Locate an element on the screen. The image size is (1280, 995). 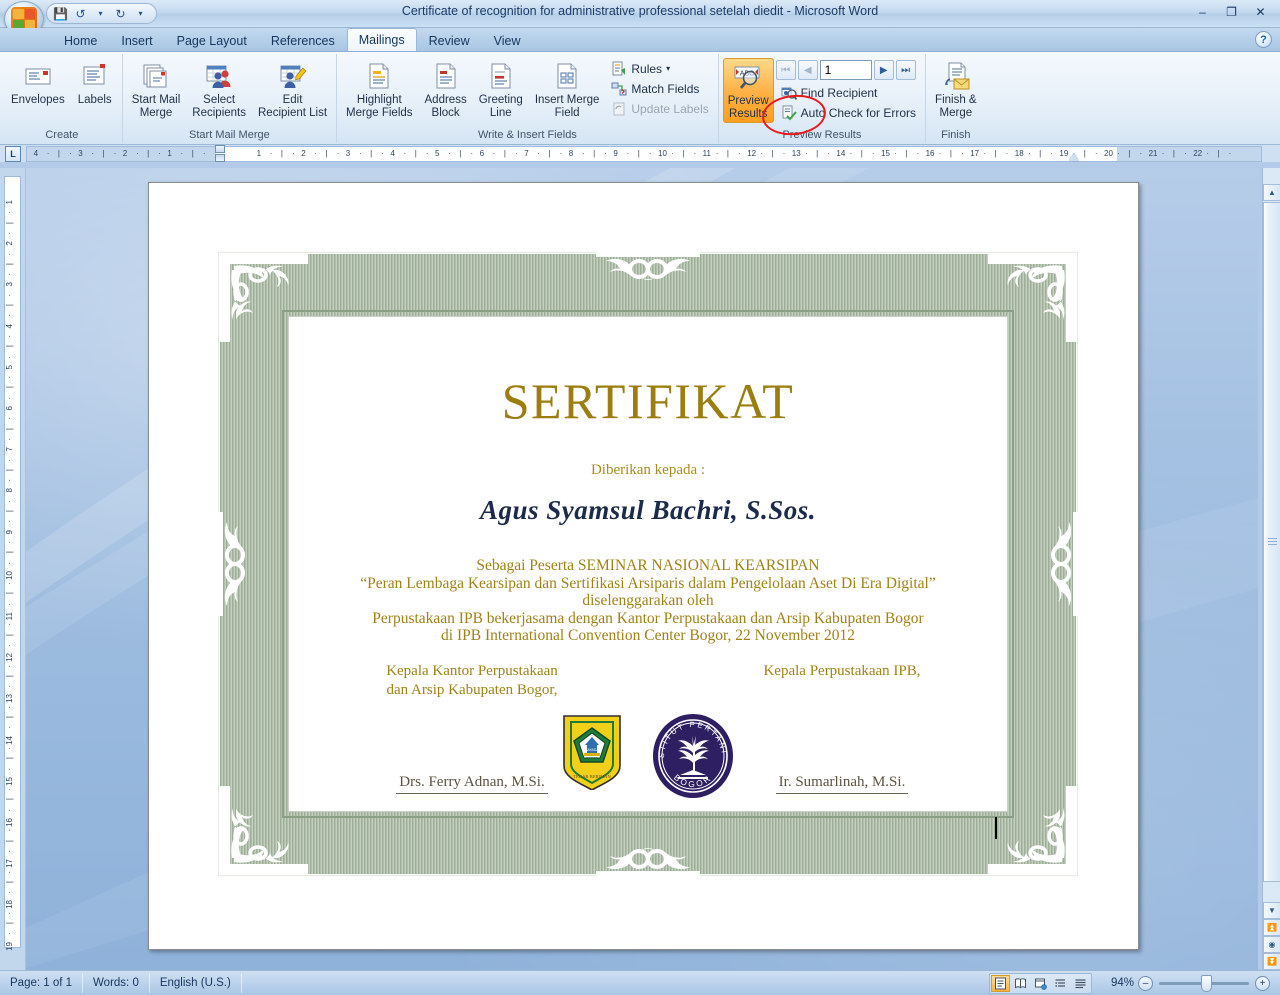
highlight-merge-fields-button: Highlight Merge Fields is located at coordinates (379, 89).